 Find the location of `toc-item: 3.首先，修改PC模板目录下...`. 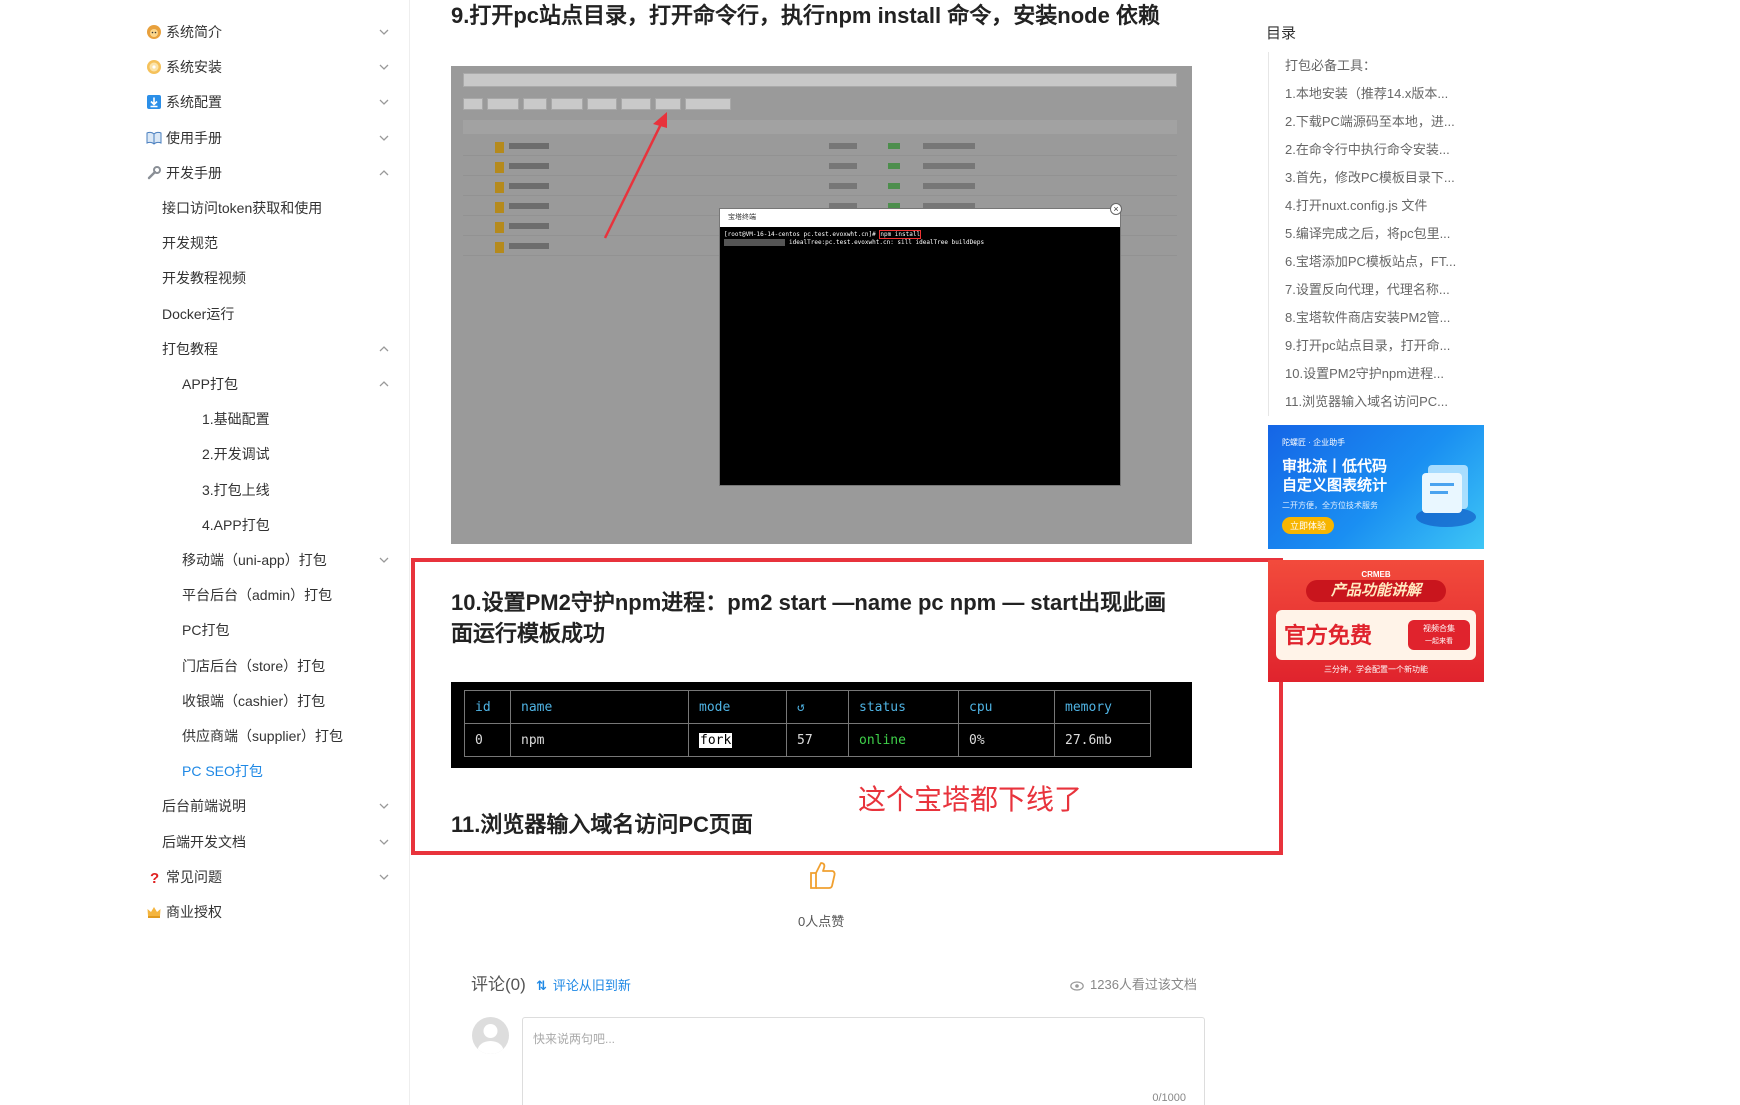

toc-item: 3.首先，修改PC模板目录下... is located at coordinates (1367, 178).